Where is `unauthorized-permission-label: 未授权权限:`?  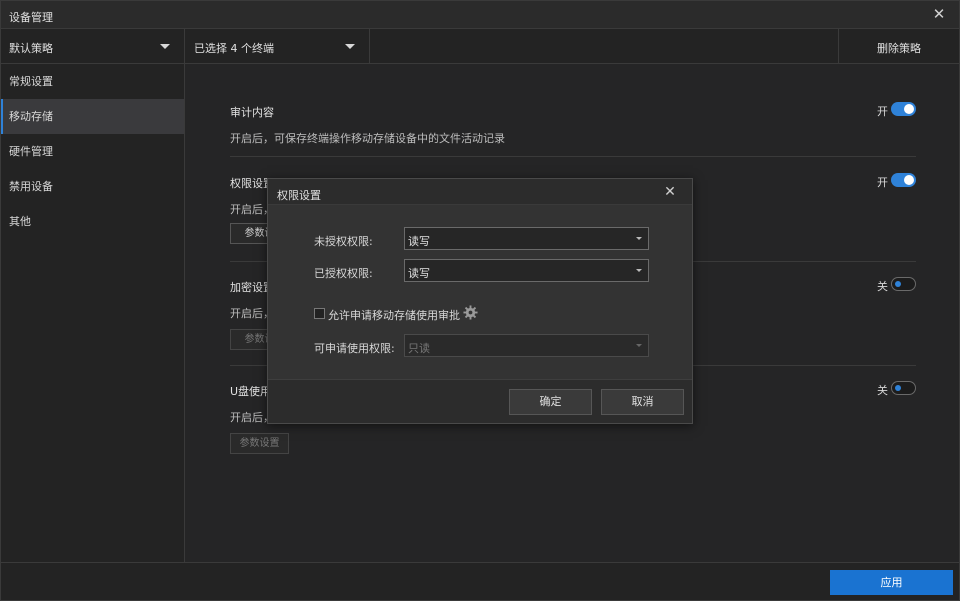
unauthorized-permission-label: 未授权权限: is located at coordinates (343, 241).